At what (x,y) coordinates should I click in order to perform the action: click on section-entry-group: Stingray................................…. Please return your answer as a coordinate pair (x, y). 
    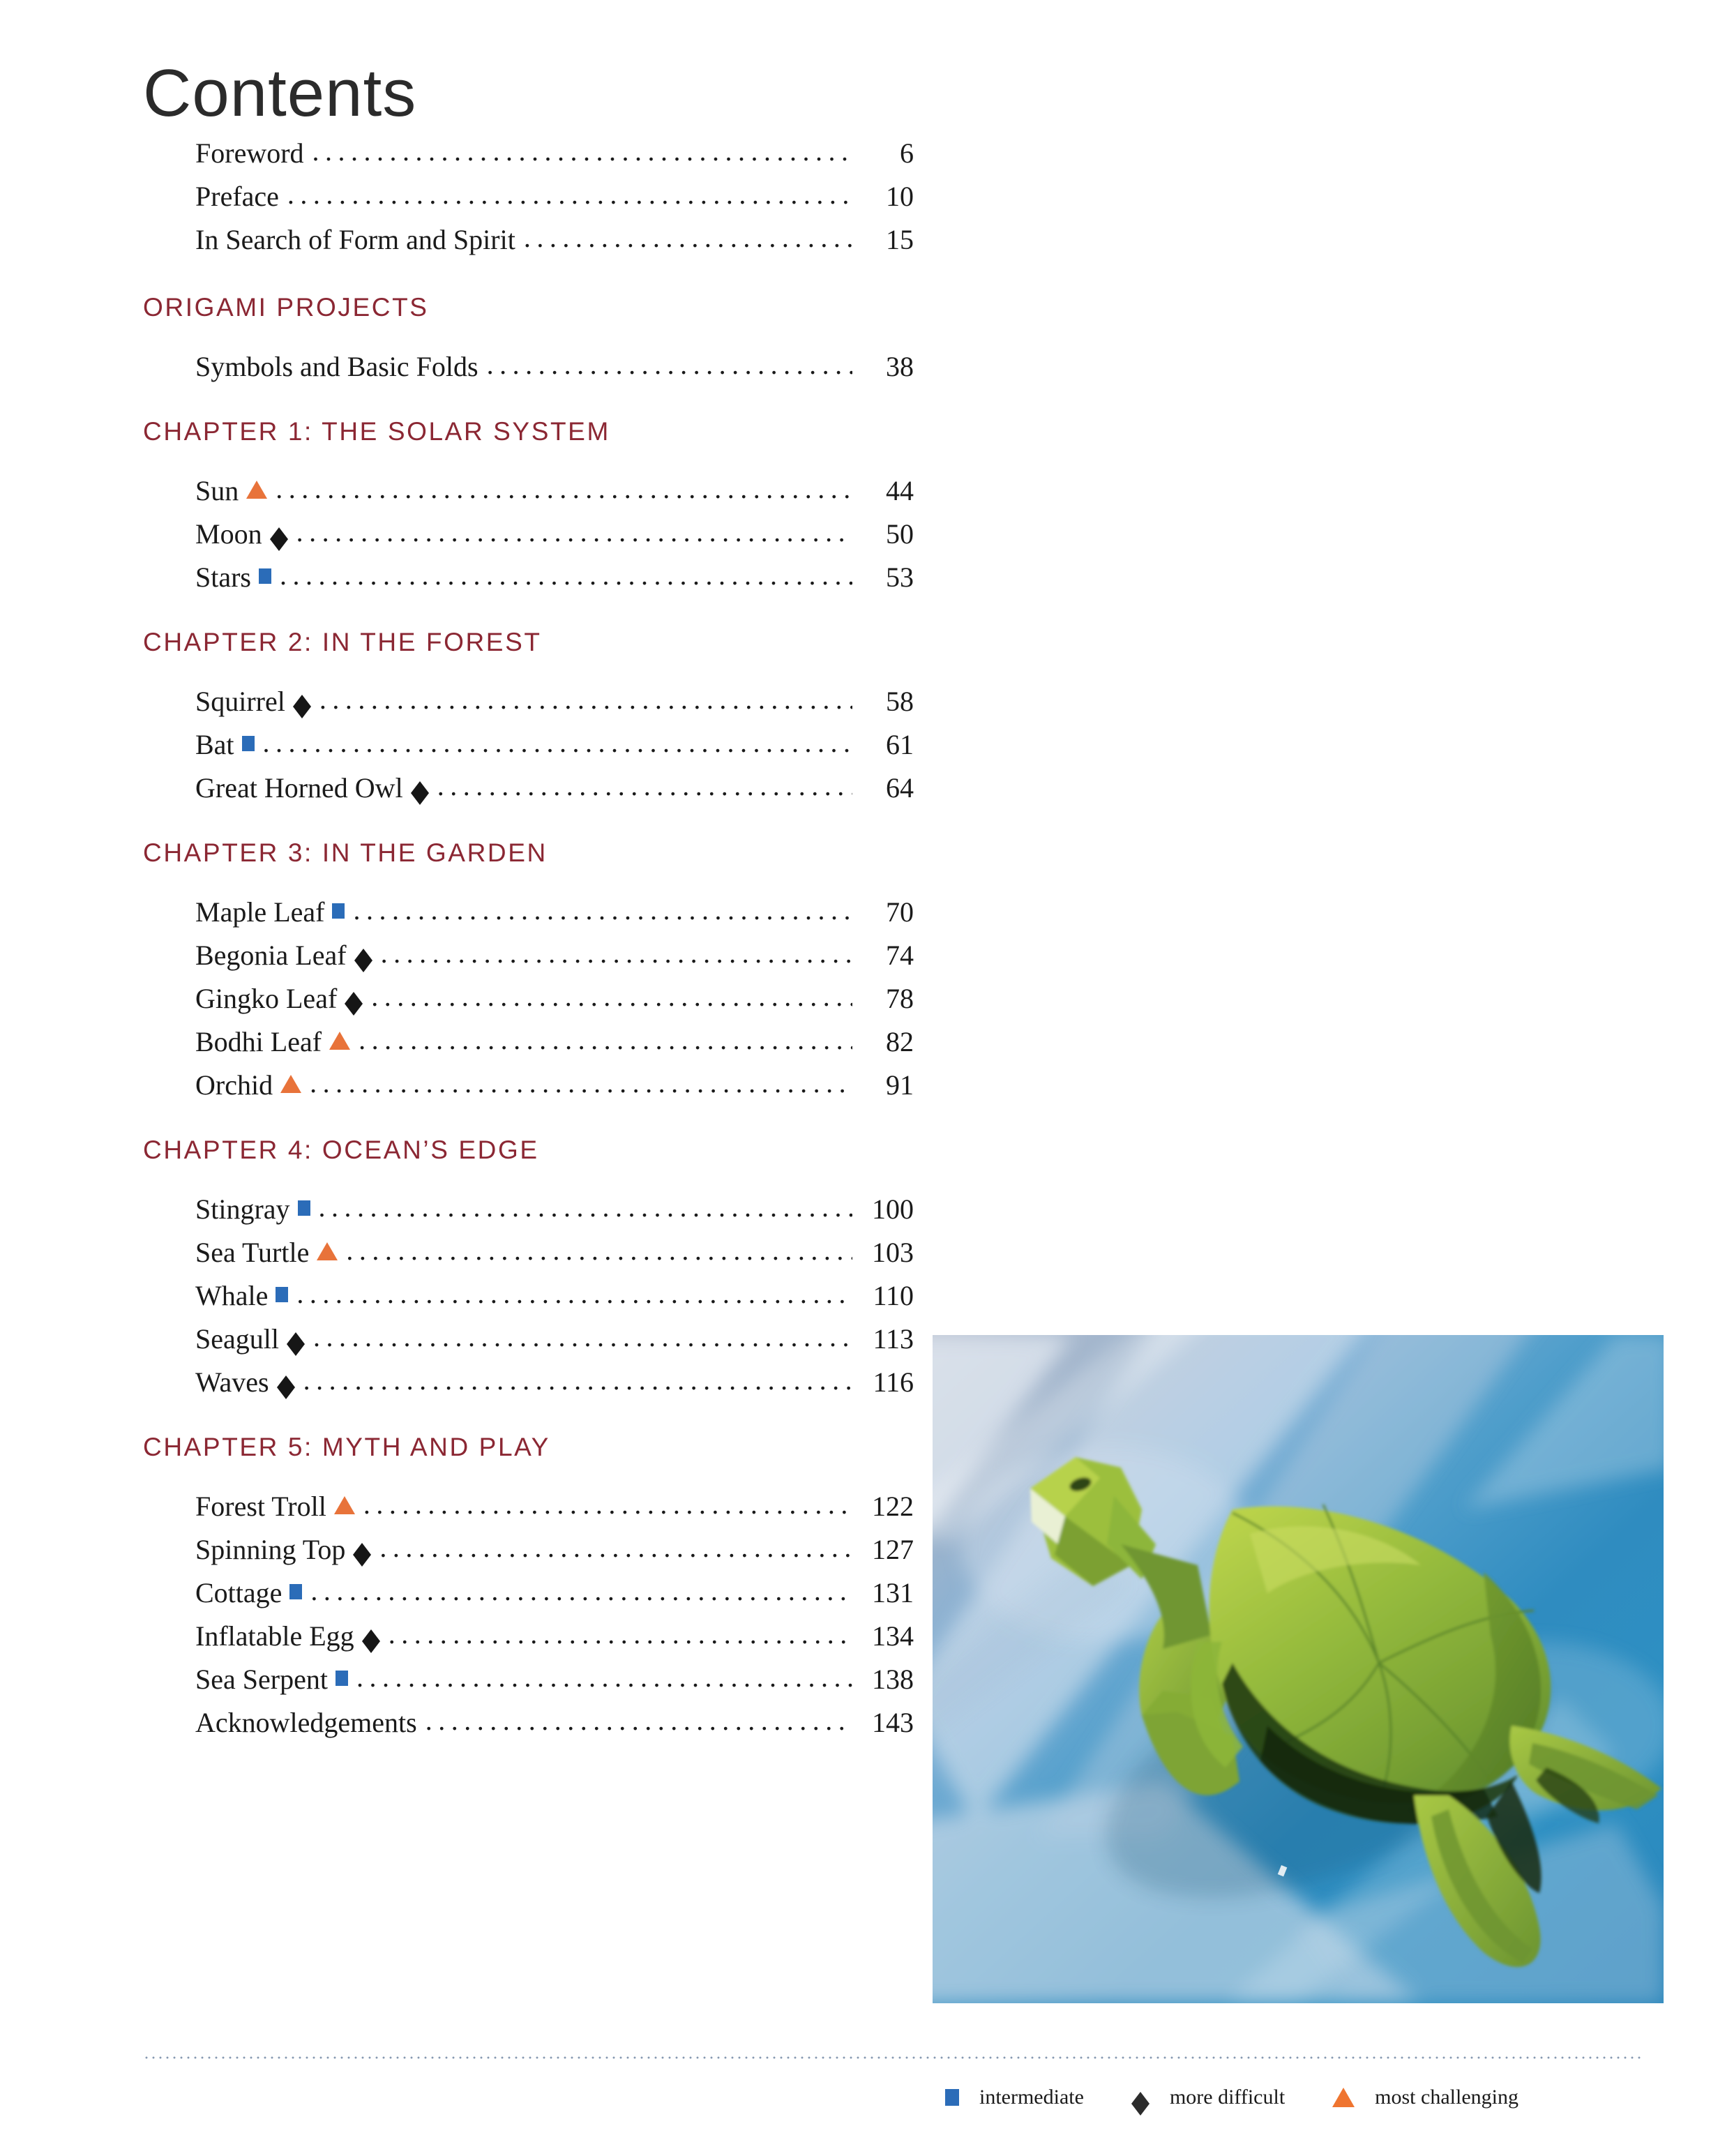
    Looking at the image, I should click on (528, 1296).